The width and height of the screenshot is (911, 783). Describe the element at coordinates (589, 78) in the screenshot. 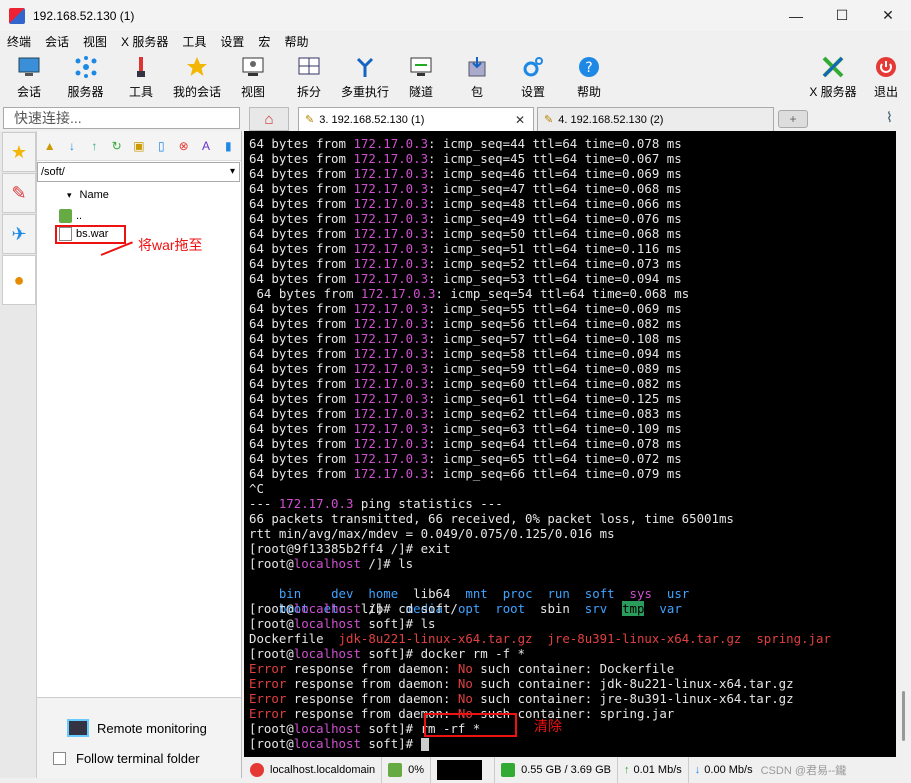

I see `help-button: ? 帮助` at that location.